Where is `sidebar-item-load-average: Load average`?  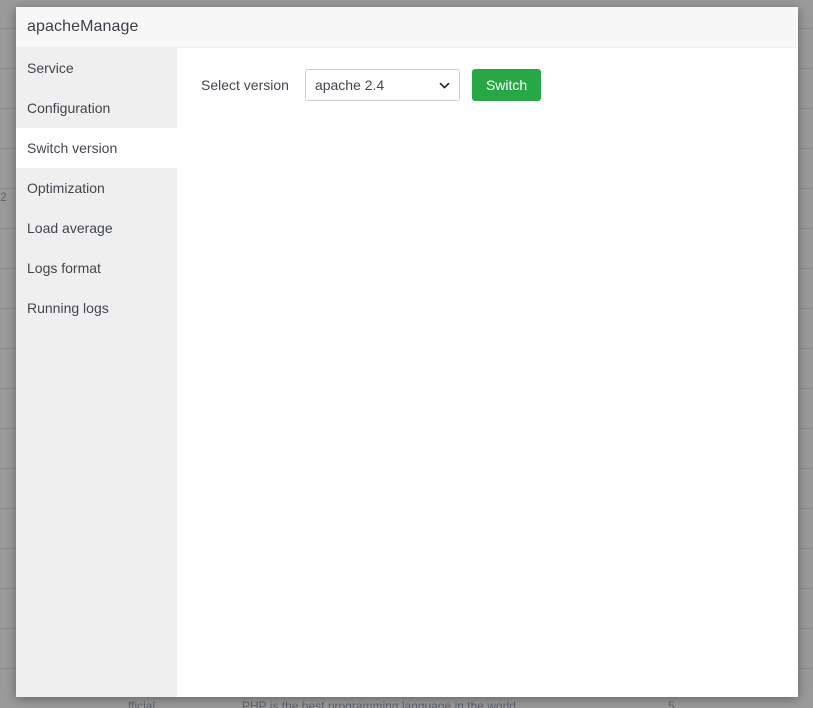 sidebar-item-load-average: Load average is located at coordinates (96, 228).